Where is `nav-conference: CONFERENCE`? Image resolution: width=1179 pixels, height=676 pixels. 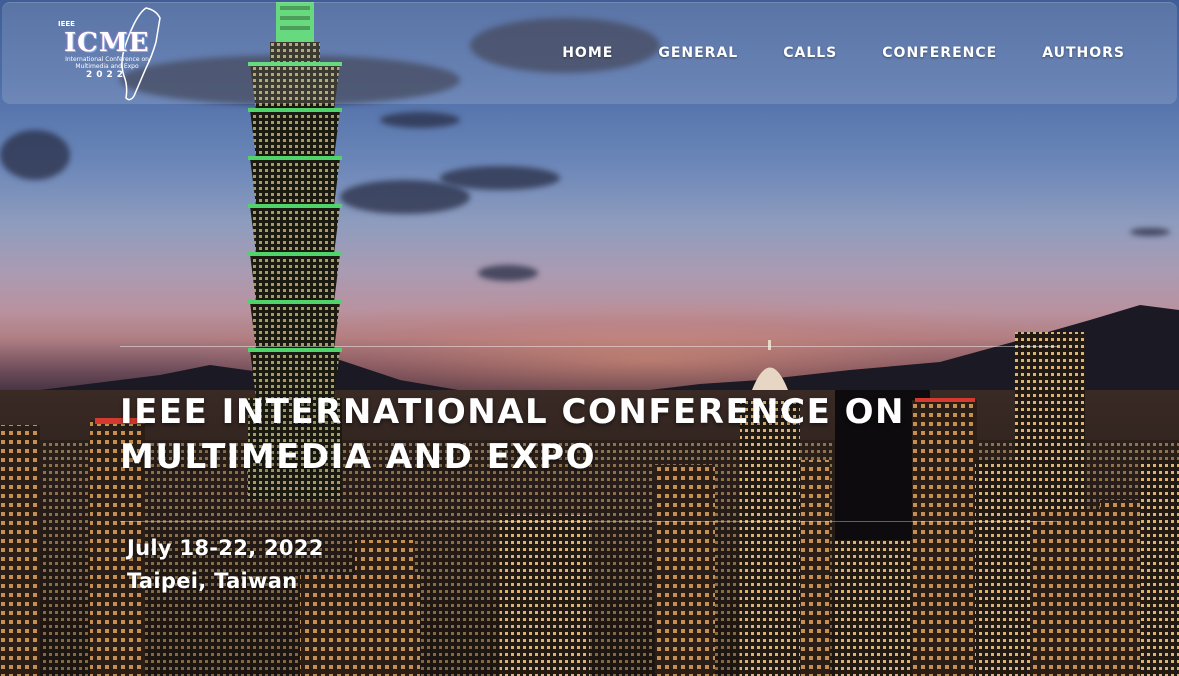 nav-conference: CONFERENCE is located at coordinates (939, 53).